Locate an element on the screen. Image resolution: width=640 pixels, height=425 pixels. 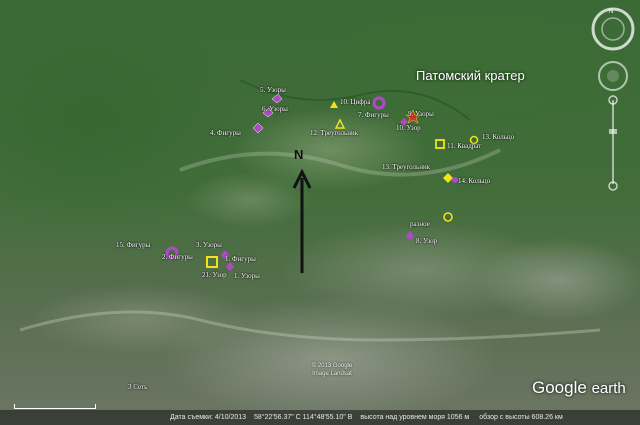
marker-label: 10. Цифра is located at coordinates (355, 102).